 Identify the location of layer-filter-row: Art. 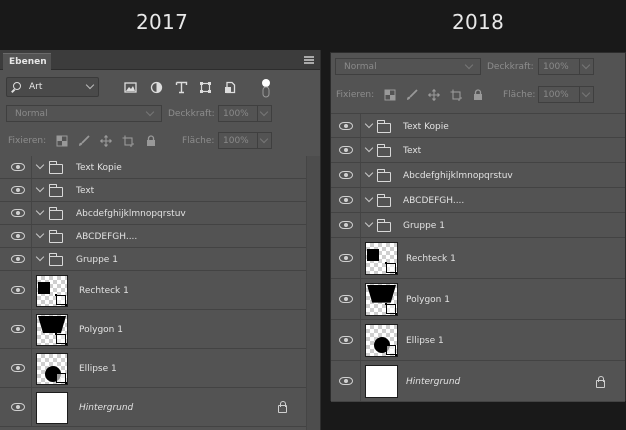
(160, 87).